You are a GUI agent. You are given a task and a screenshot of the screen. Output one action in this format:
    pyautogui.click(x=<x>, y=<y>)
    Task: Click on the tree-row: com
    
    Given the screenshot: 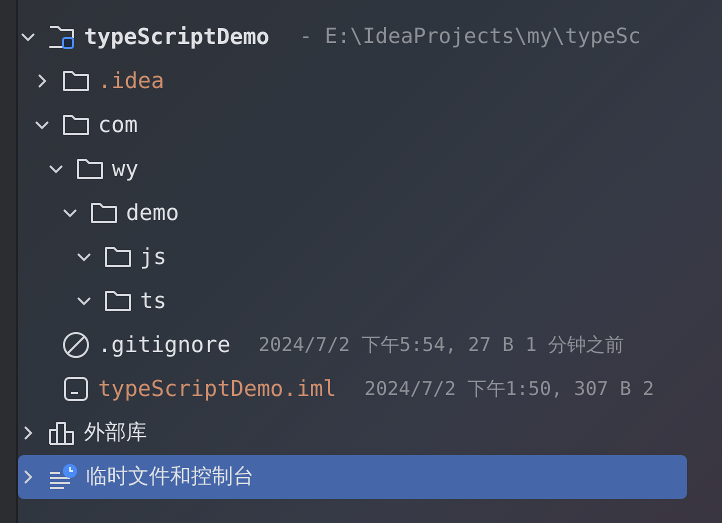 What is the action you would take?
    pyautogui.click(x=352, y=125)
    